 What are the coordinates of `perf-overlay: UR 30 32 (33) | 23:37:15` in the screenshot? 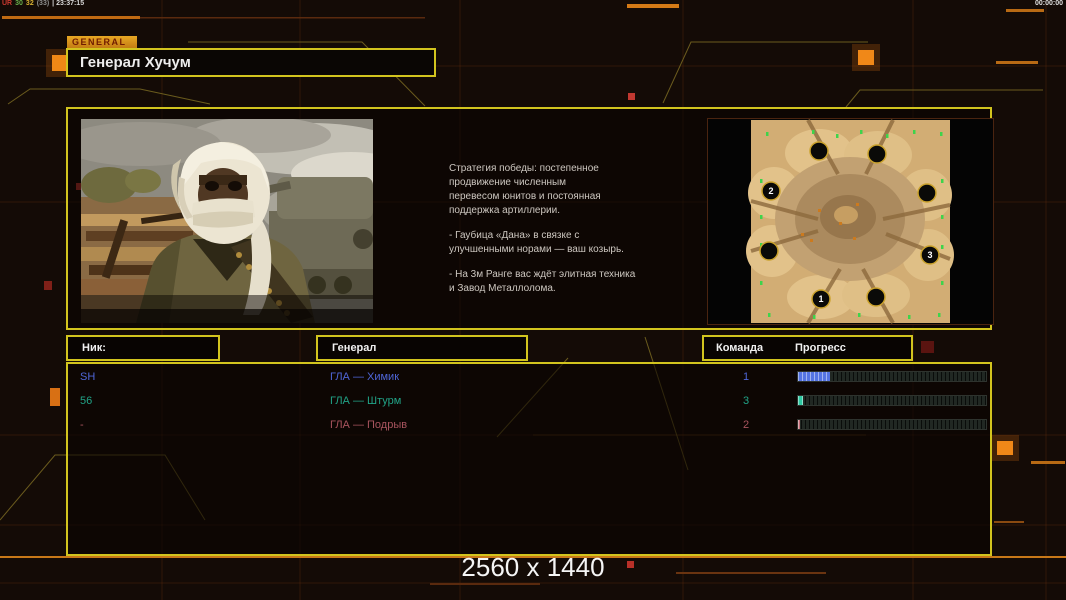 It's located at (44, 3).